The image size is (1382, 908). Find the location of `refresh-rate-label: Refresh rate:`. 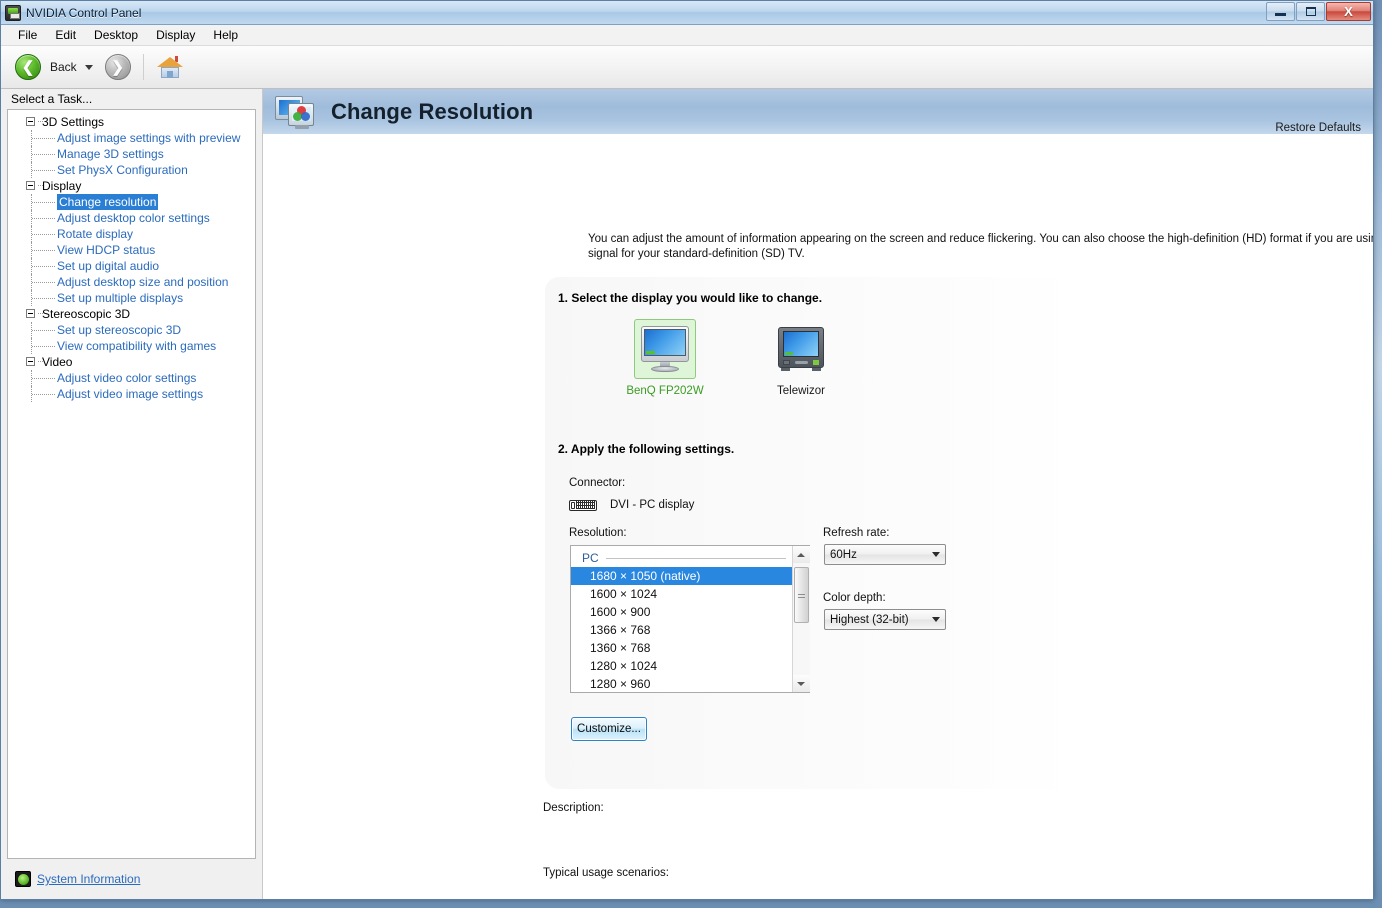

refresh-rate-label: Refresh rate: is located at coordinates (856, 533).